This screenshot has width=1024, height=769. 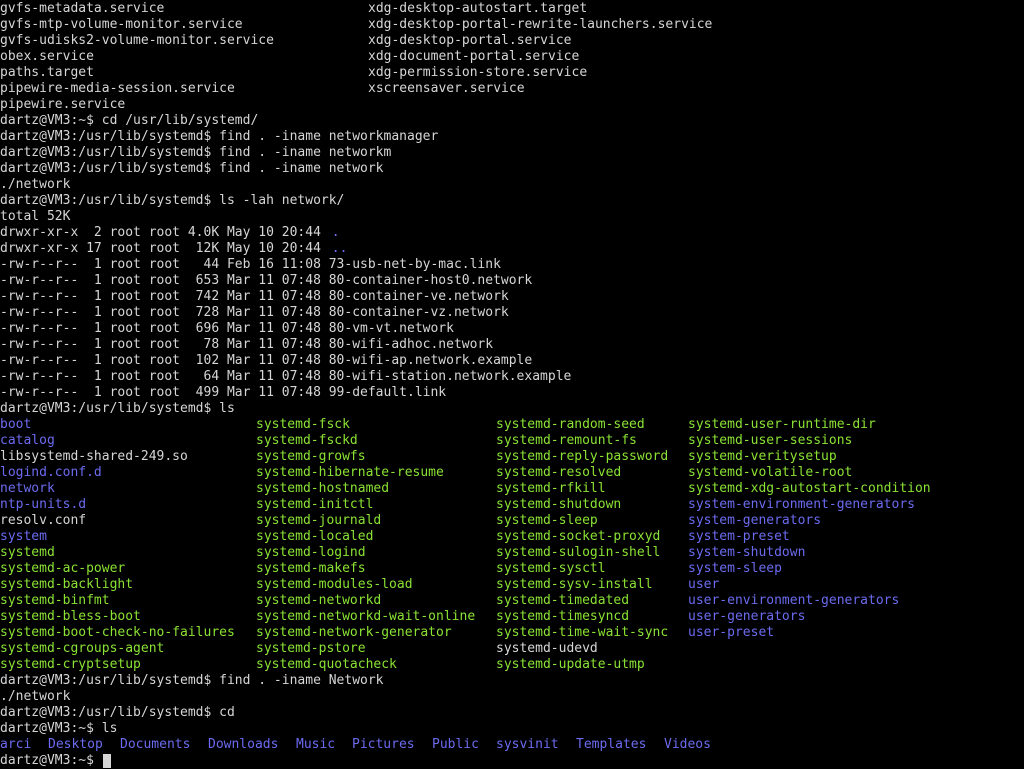 I want to click on terminal-text-default: total 52K, so click(x=35, y=216).